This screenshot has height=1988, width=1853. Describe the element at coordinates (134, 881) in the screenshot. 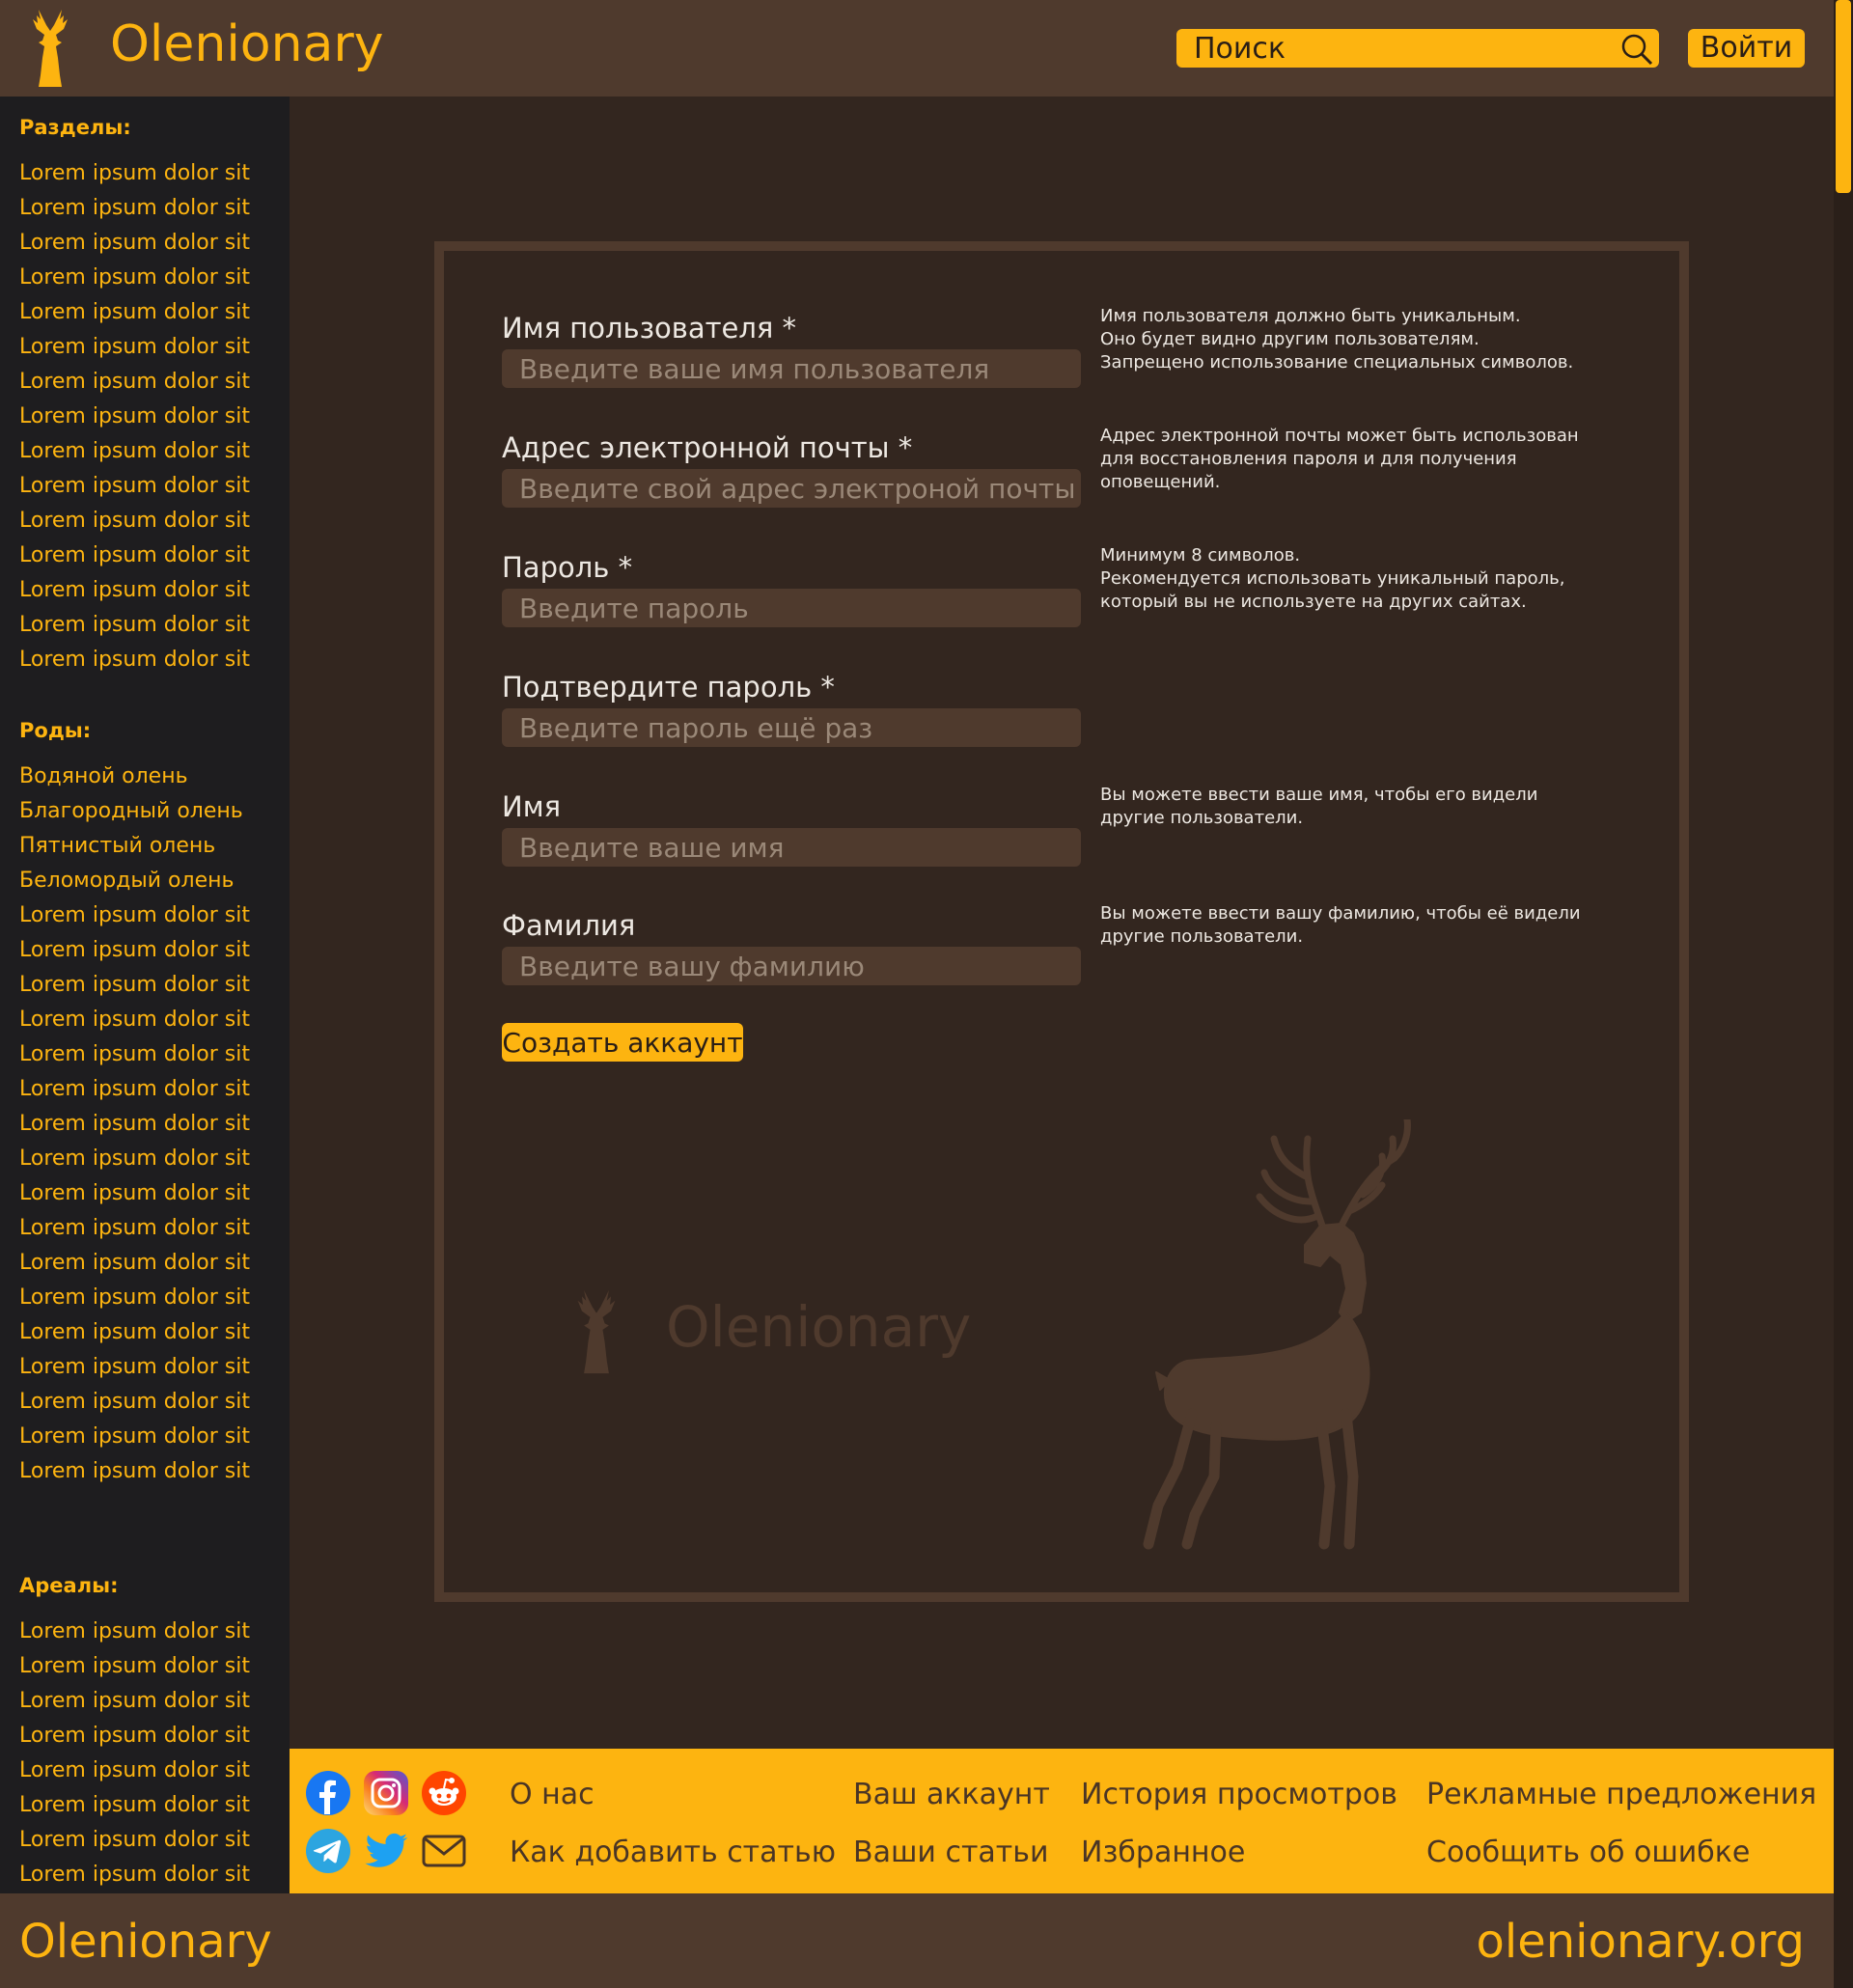

I see `sidebar-item-genera: Беломордый олень` at that location.